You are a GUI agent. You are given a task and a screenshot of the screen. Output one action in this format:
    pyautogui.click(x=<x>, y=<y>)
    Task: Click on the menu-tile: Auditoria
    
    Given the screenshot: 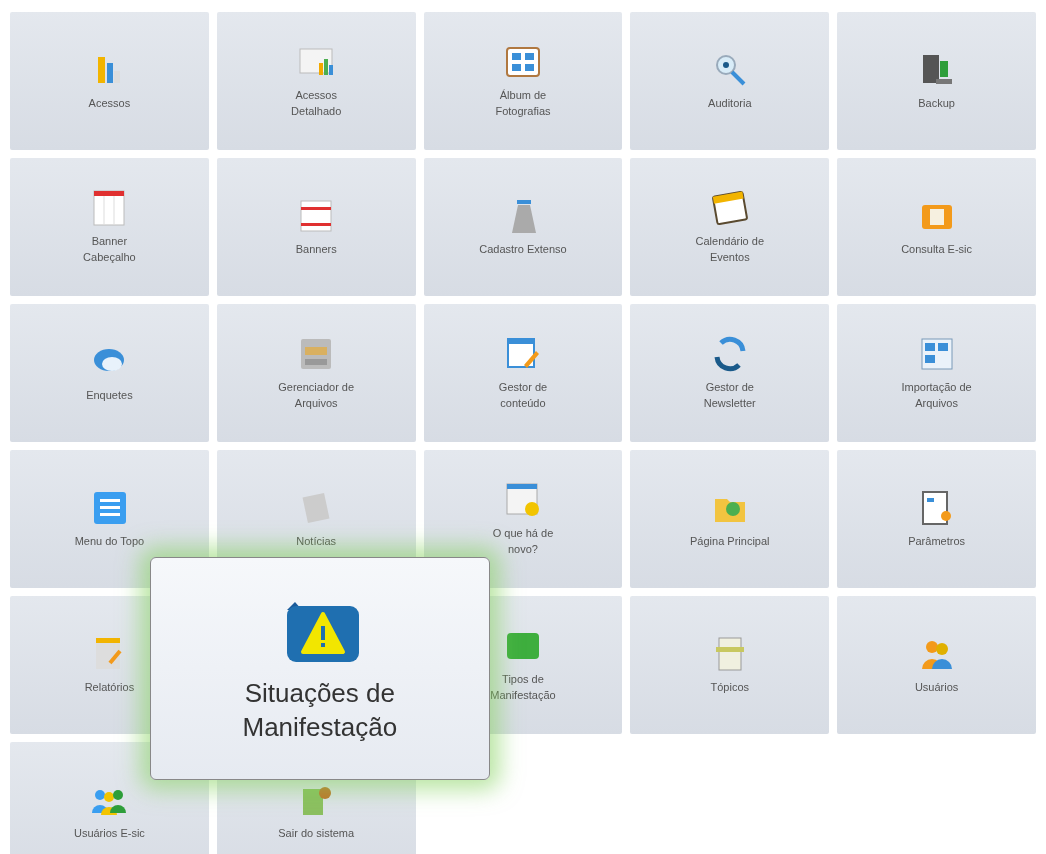 What is the action you would take?
    pyautogui.click(x=730, y=81)
    